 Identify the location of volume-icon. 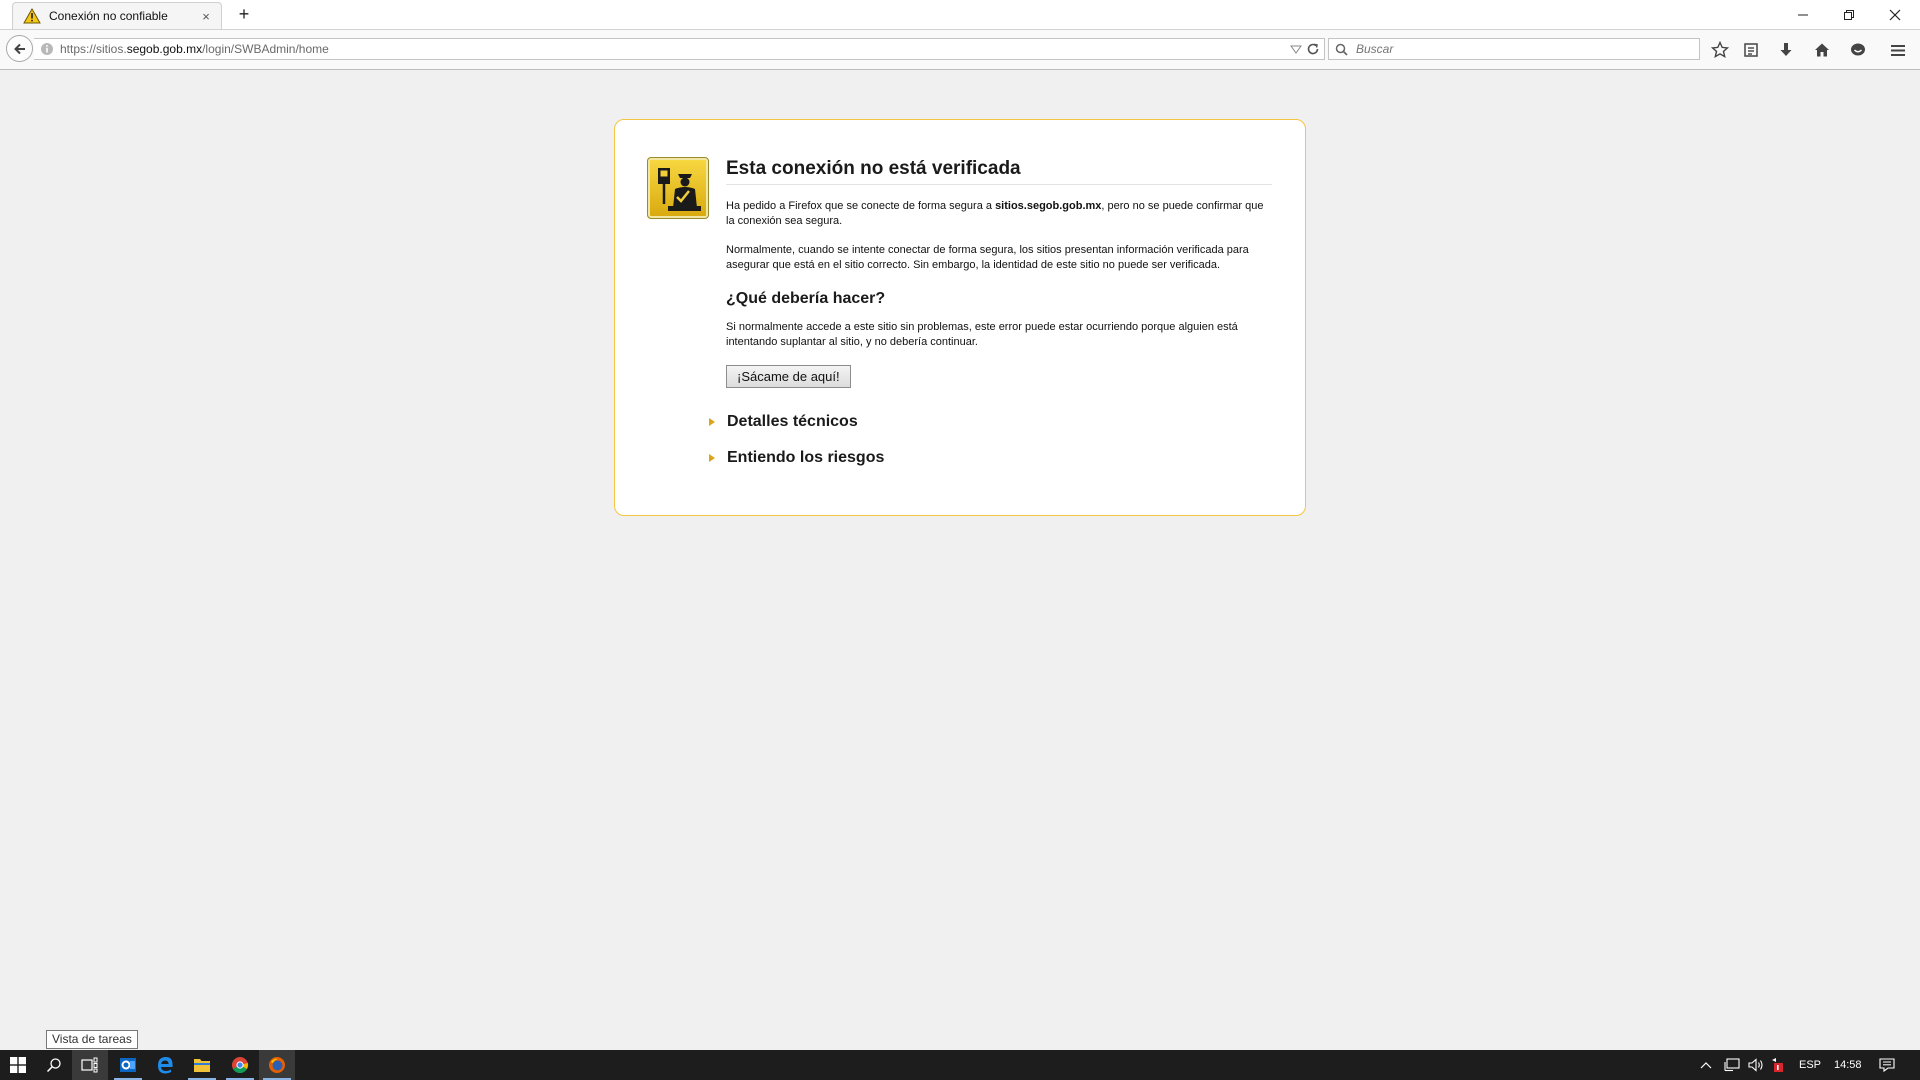
(1755, 1065).